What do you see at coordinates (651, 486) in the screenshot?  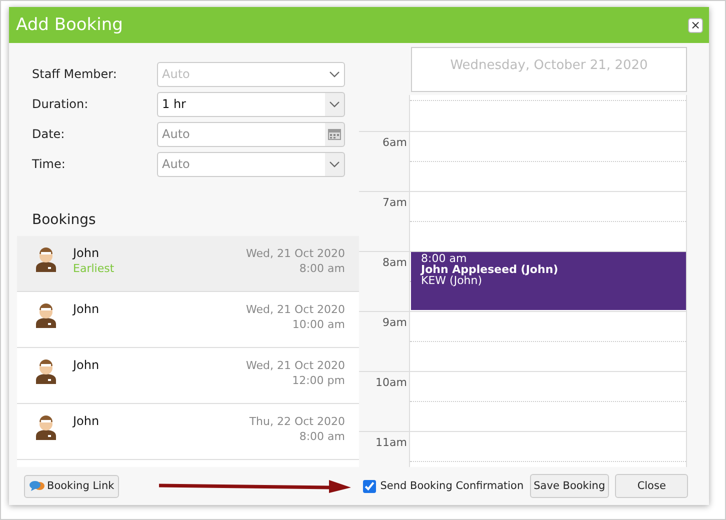 I see `close-dialog-button: Close` at bounding box center [651, 486].